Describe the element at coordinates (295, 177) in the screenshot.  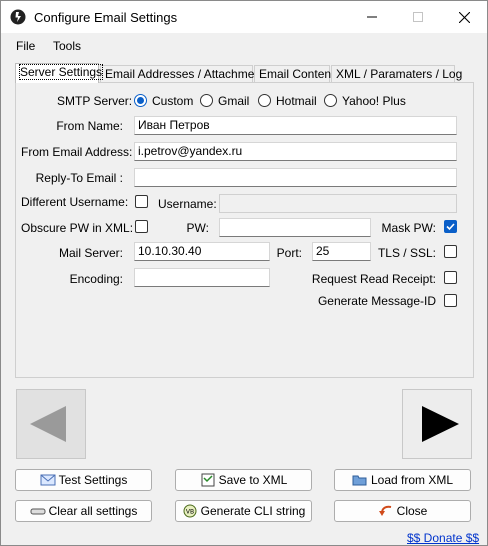
I see `reply-to-input` at that location.